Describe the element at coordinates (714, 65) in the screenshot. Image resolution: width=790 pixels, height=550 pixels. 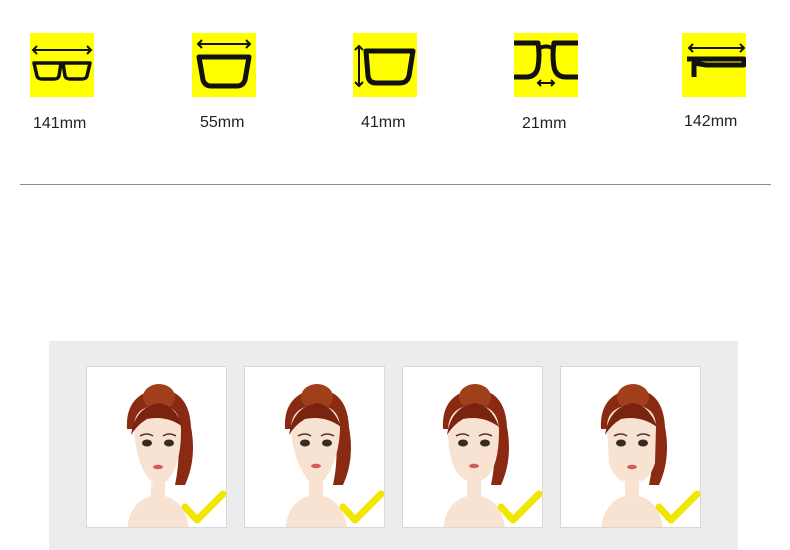
I see `temple-length-icon` at that location.